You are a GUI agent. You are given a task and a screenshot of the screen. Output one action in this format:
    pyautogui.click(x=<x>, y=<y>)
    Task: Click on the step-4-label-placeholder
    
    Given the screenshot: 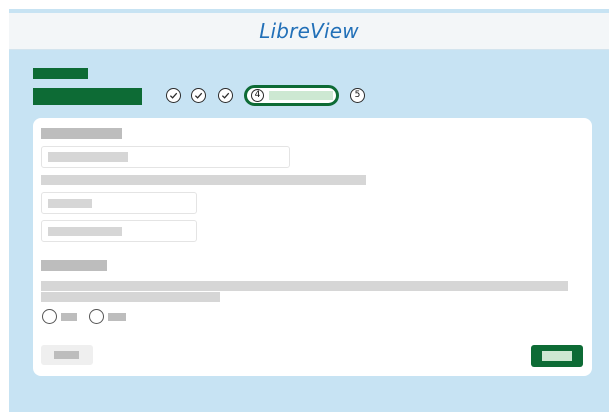 What is the action you would take?
    pyautogui.click(x=301, y=95)
    